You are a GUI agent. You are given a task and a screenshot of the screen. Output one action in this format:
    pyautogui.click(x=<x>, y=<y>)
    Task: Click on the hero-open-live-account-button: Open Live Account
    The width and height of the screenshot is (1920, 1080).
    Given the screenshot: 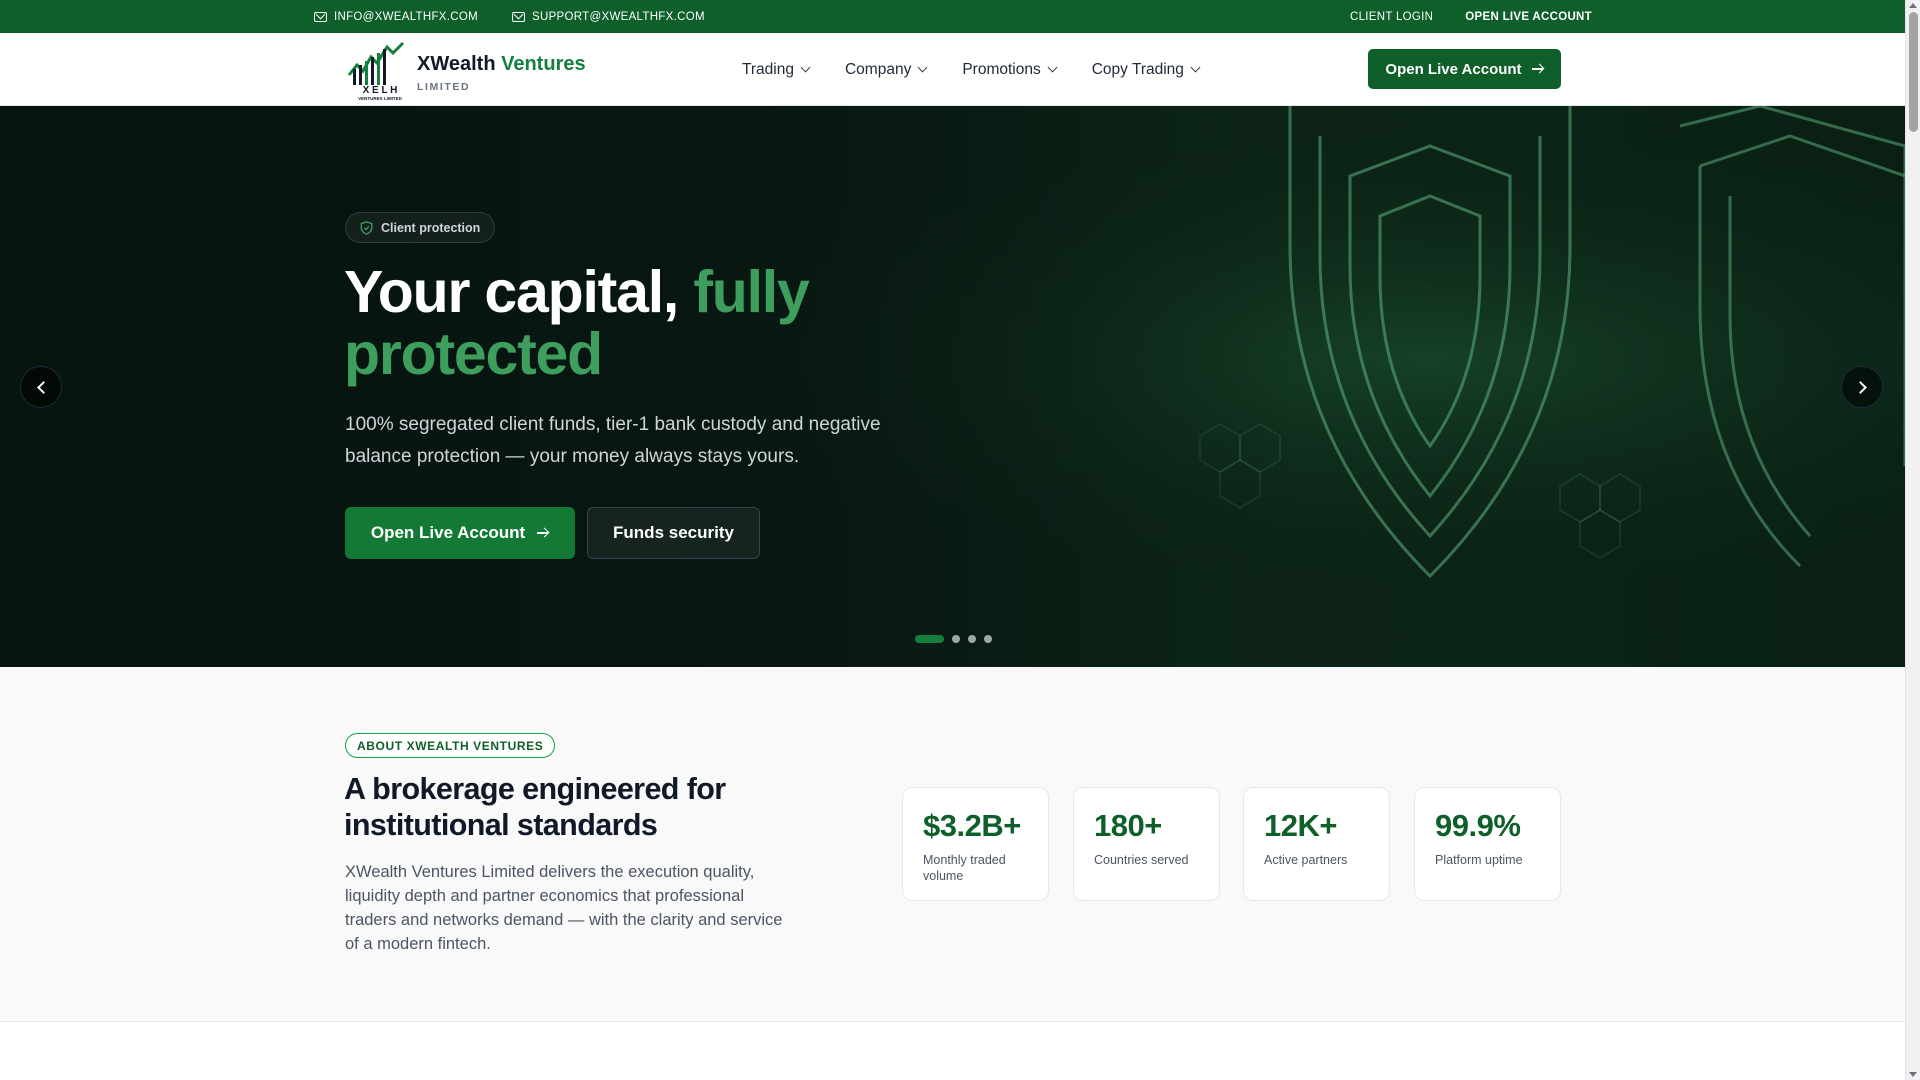 What is the action you would take?
    pyautogui.click(x=460, y=533)
    